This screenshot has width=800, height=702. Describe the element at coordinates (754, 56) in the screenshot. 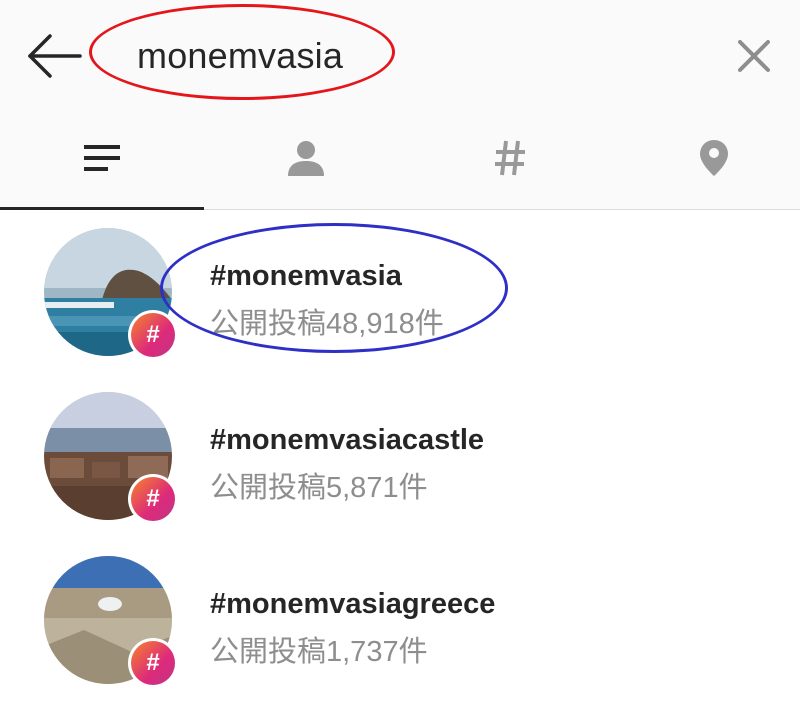

I see `clear-search-icon` at that location.